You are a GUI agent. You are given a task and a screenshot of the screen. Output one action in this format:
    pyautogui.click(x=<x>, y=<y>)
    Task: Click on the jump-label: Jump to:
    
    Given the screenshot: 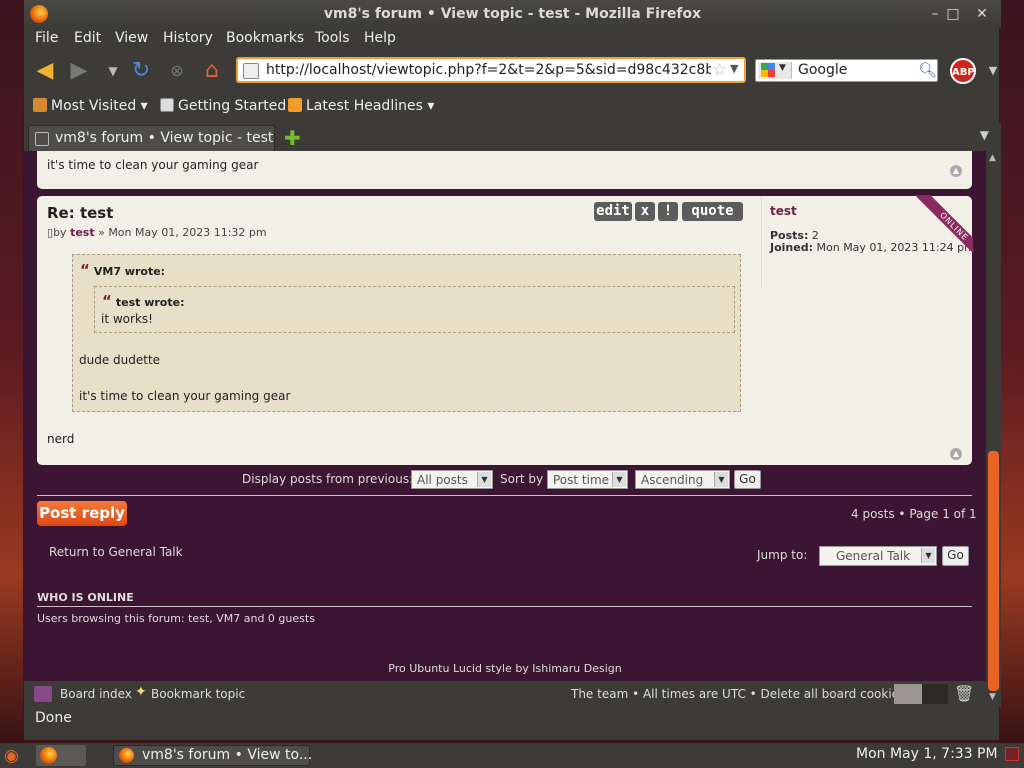 What is the action you would take?
    pyautogui.click(x=782, y=555)
    